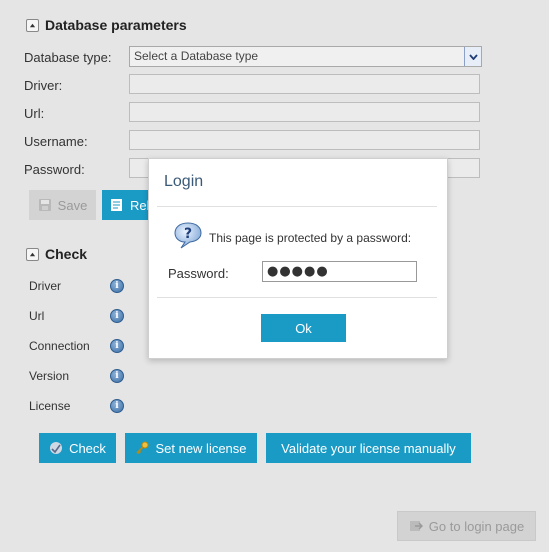 The image size is (549, 552). I want to click on check-row-license: License, so click(50, 406).